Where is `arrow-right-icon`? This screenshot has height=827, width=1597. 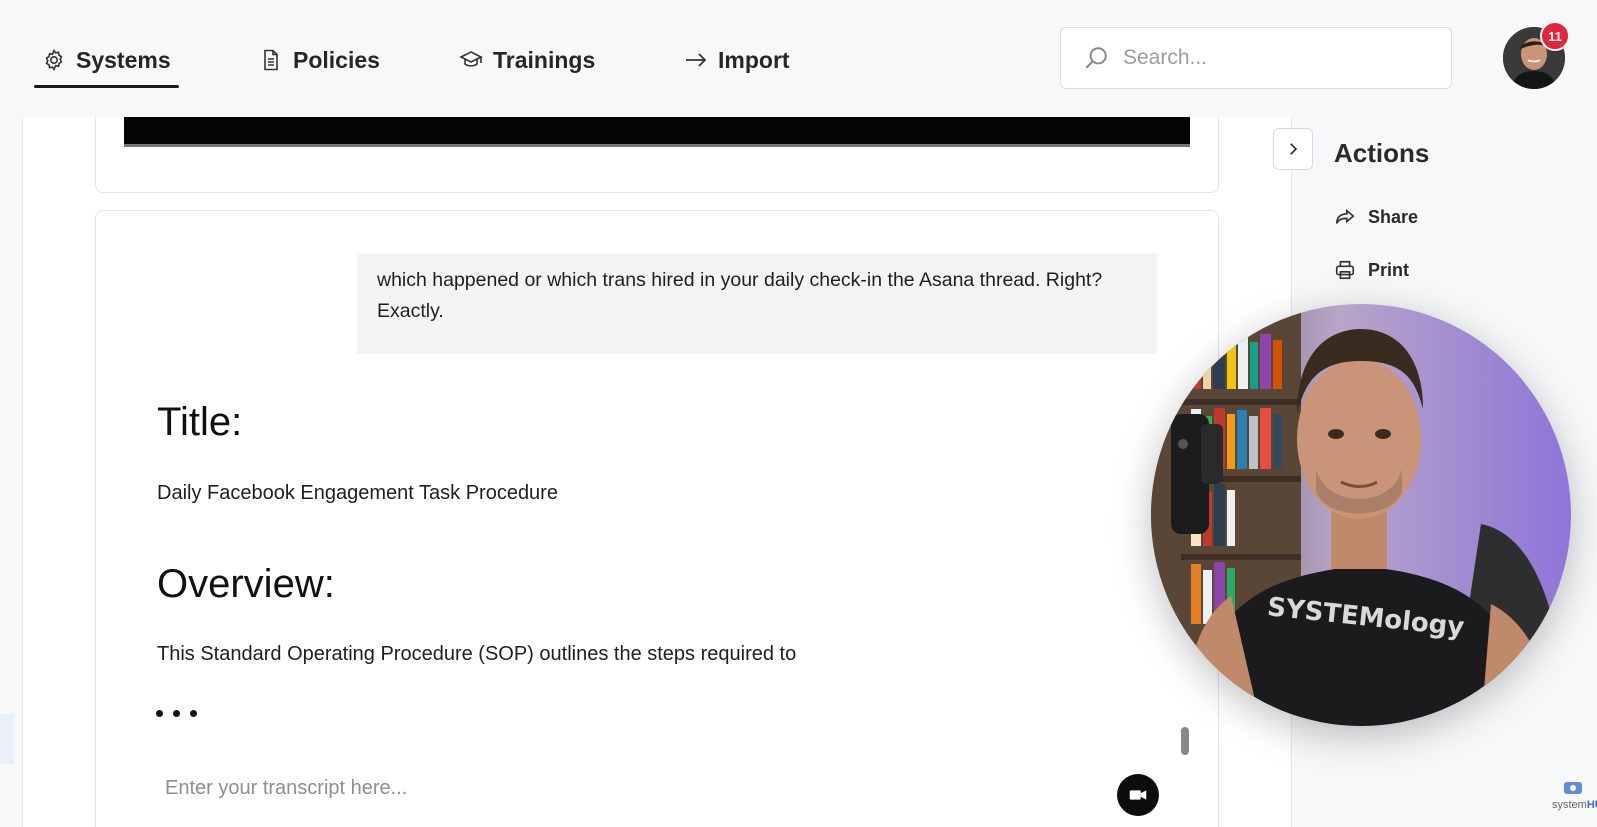 arrow-right-icon is located at coordinates (696, 60).